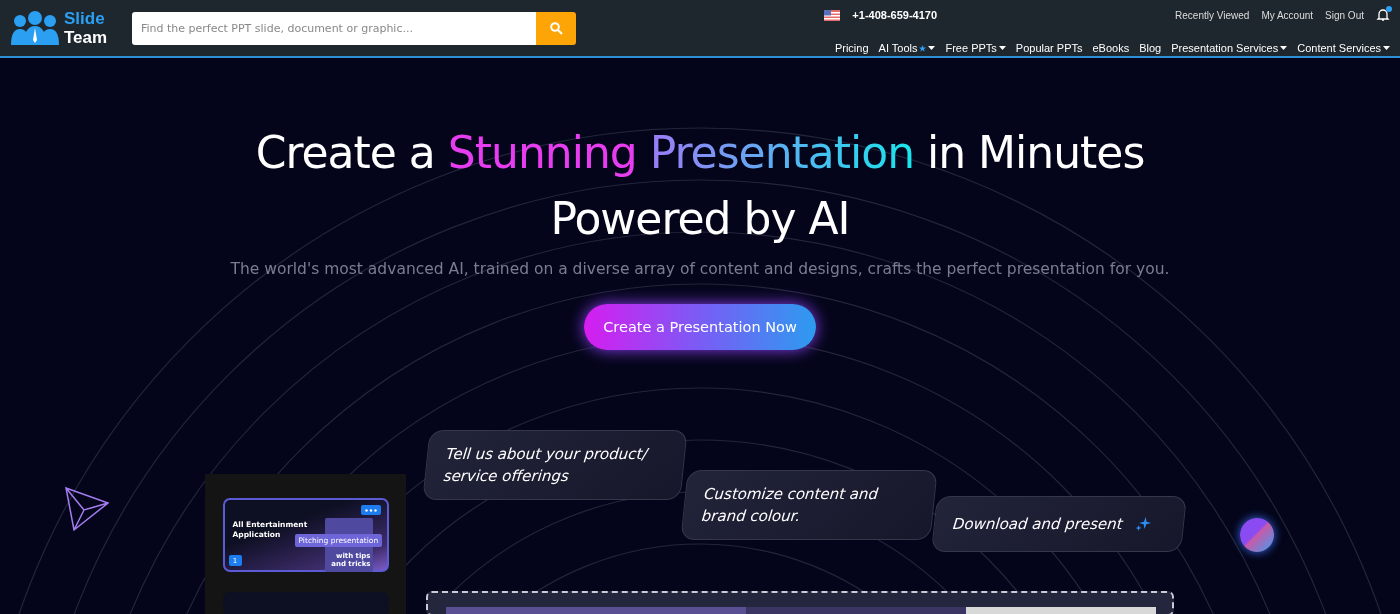  Describe the element at coordinates (1150, 48) in the screenshot. I see `nav-link: Blog` at that location.